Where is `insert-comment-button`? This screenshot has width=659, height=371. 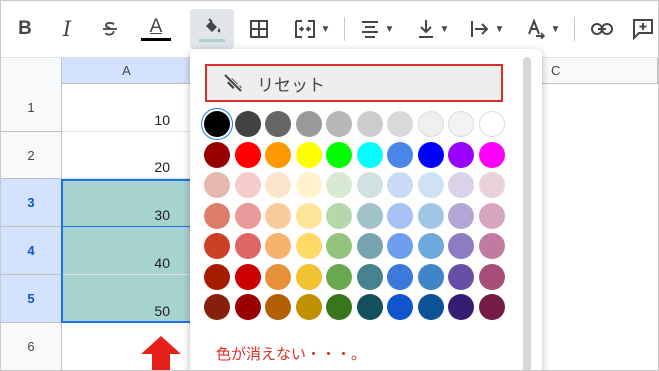 insert-comment-button is located at coordinates (643, 29).